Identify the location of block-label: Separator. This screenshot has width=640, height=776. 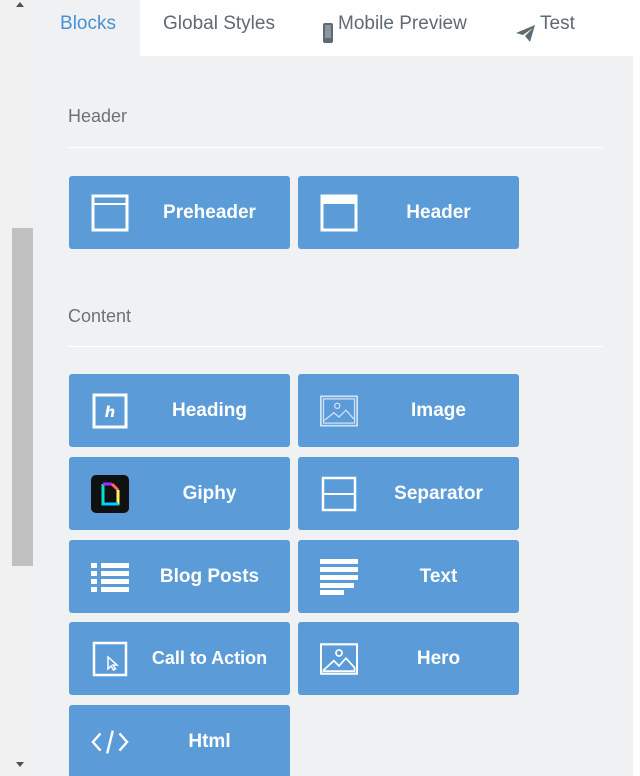
(438, 493).